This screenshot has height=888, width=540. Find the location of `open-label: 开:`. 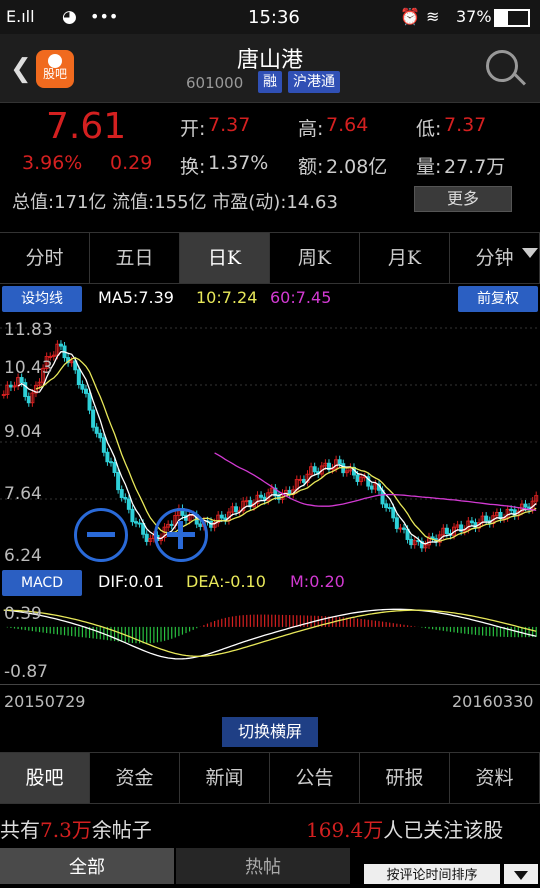

open-label: 开: is located at coordinates (193, 129).